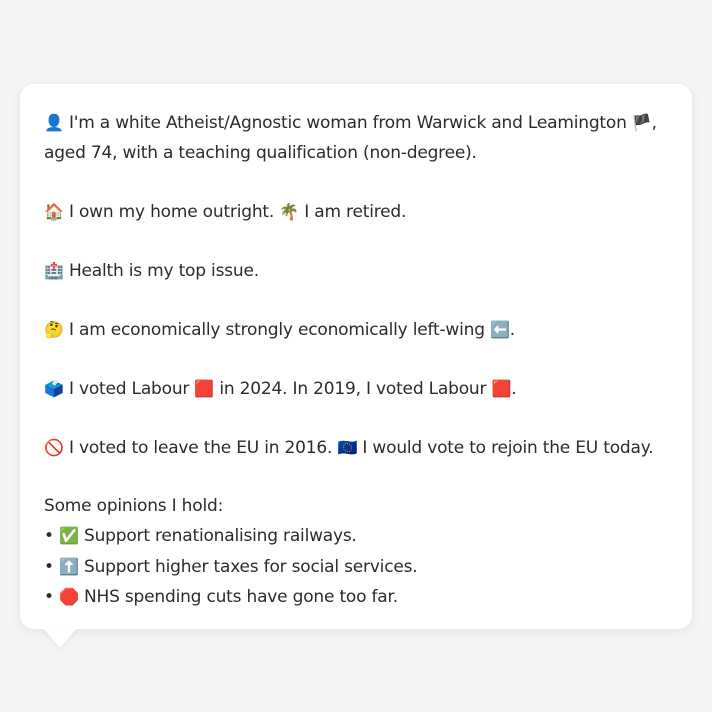 Image resolution: width=712 pixels, height=712 pixels. What do you see at coordinates (163, 270) in the screenshot?
I see `issue-text: Health is my top issue.` at bounding box center [163, 270].